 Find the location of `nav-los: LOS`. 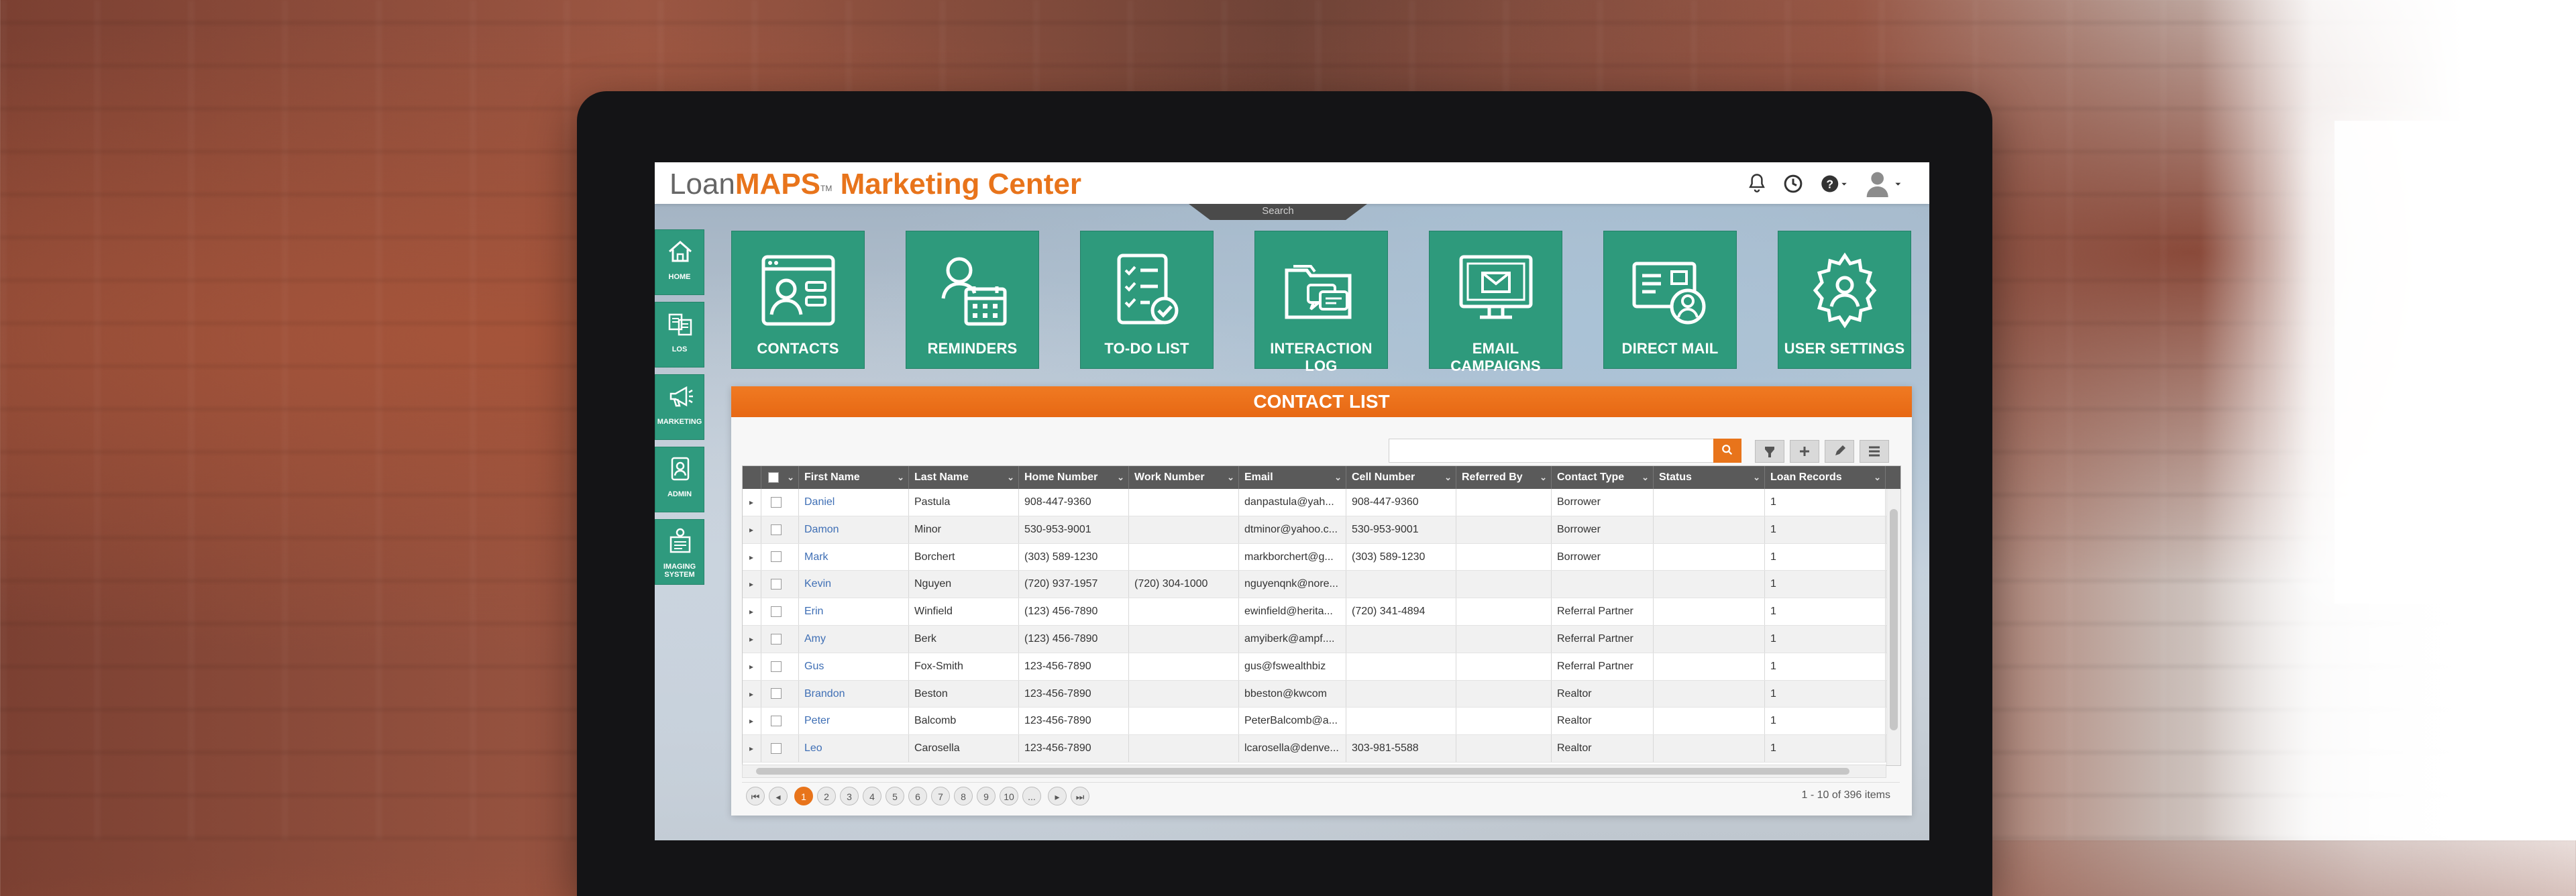

nav-los: LOS is located at coordinates (679, 335).